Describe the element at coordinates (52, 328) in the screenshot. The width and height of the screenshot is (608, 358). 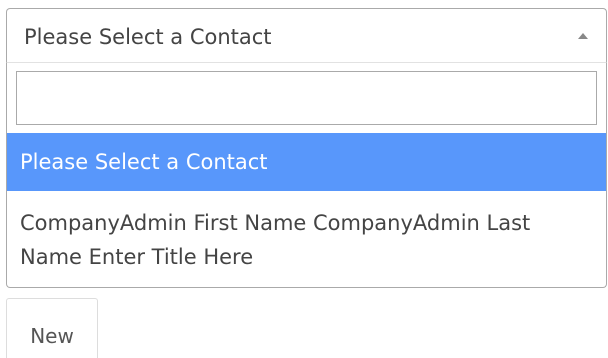
I see `new-contact-button: New` at that location.